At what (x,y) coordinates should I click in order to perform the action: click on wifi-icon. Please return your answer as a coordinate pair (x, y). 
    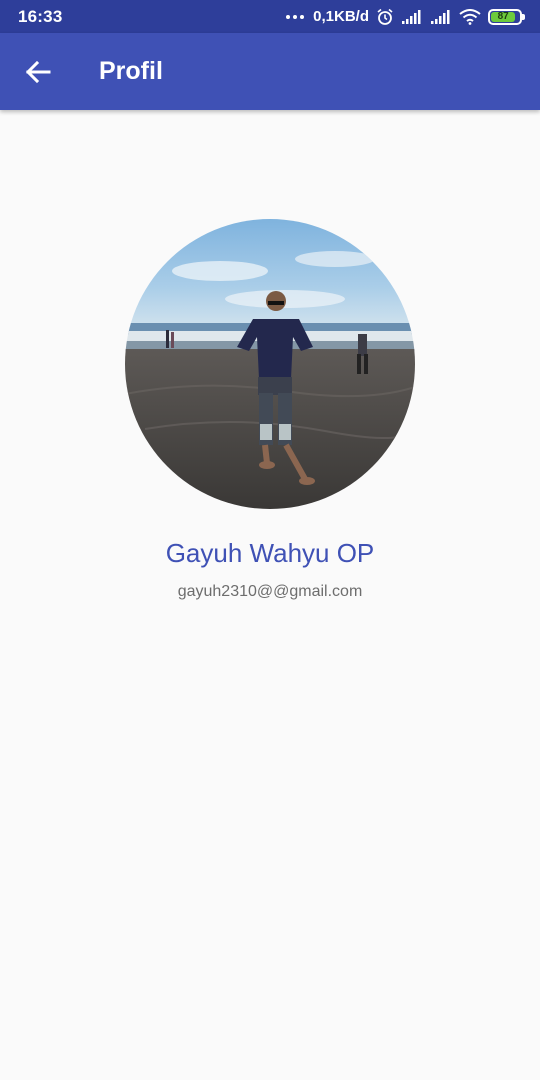
    Looking at the image, I should click on (470, 16).